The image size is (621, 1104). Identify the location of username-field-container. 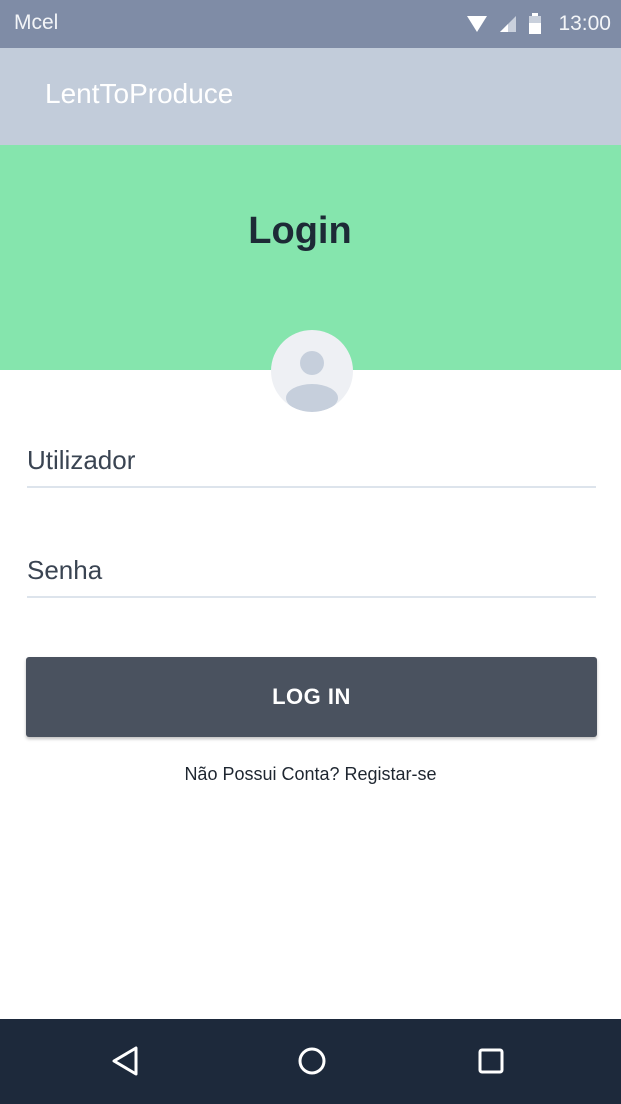
(311, 457).